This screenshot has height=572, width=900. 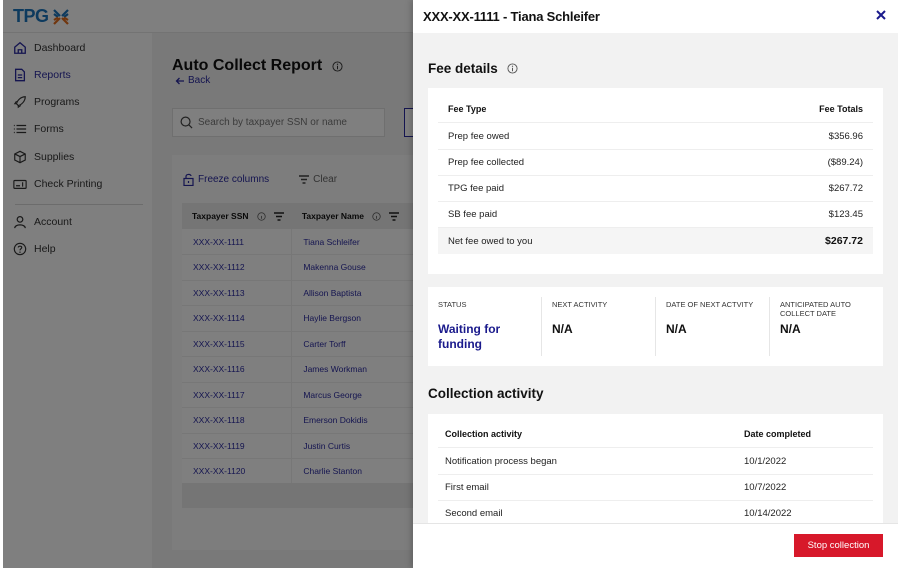 I want to click on date-column-header: Date completed, so click(x=778, y=434).